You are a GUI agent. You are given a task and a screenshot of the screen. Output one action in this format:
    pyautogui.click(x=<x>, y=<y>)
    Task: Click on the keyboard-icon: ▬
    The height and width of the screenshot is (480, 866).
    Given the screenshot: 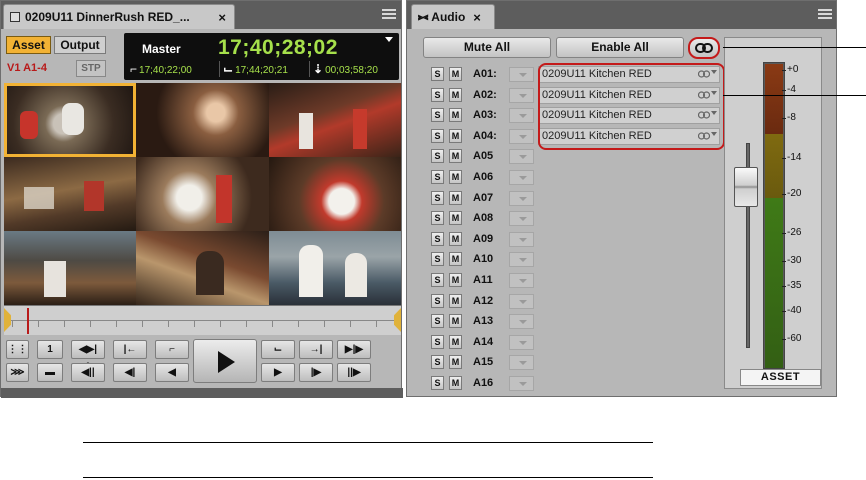 What is the action you would take?
    pyautogui.click(x=50, y=372)
    